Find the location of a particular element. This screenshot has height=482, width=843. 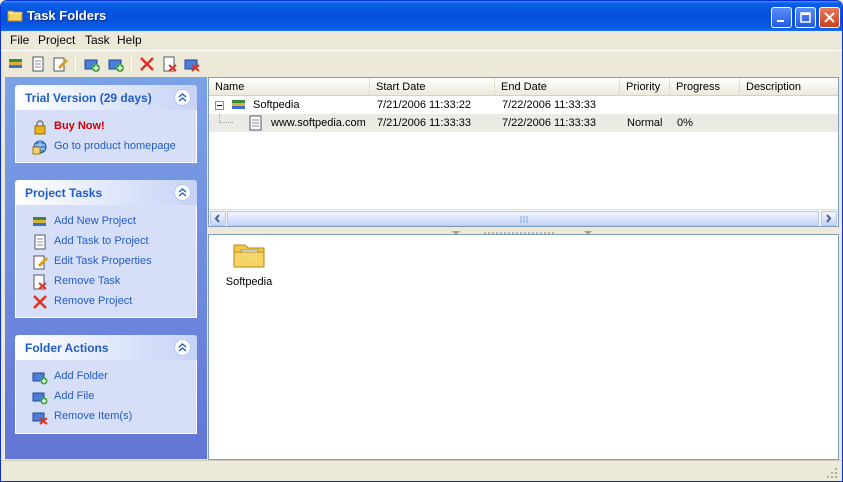

remove-items-icon is located at coordinates (40, 417).